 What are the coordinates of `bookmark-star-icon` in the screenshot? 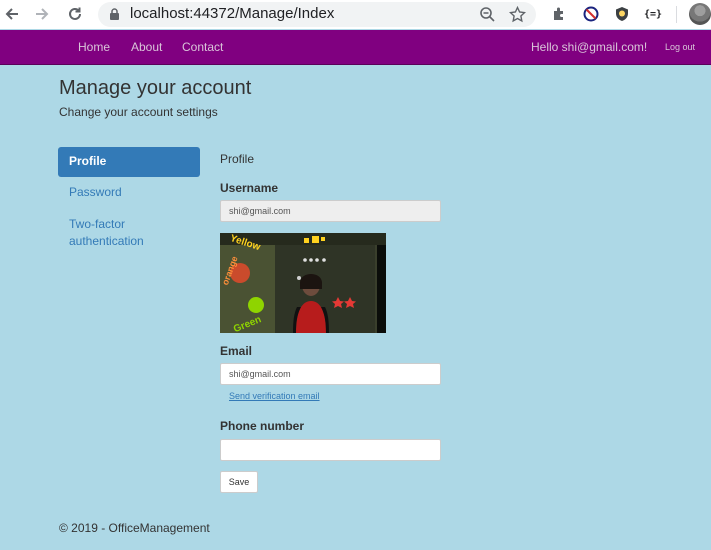 It's located at (517, 16).